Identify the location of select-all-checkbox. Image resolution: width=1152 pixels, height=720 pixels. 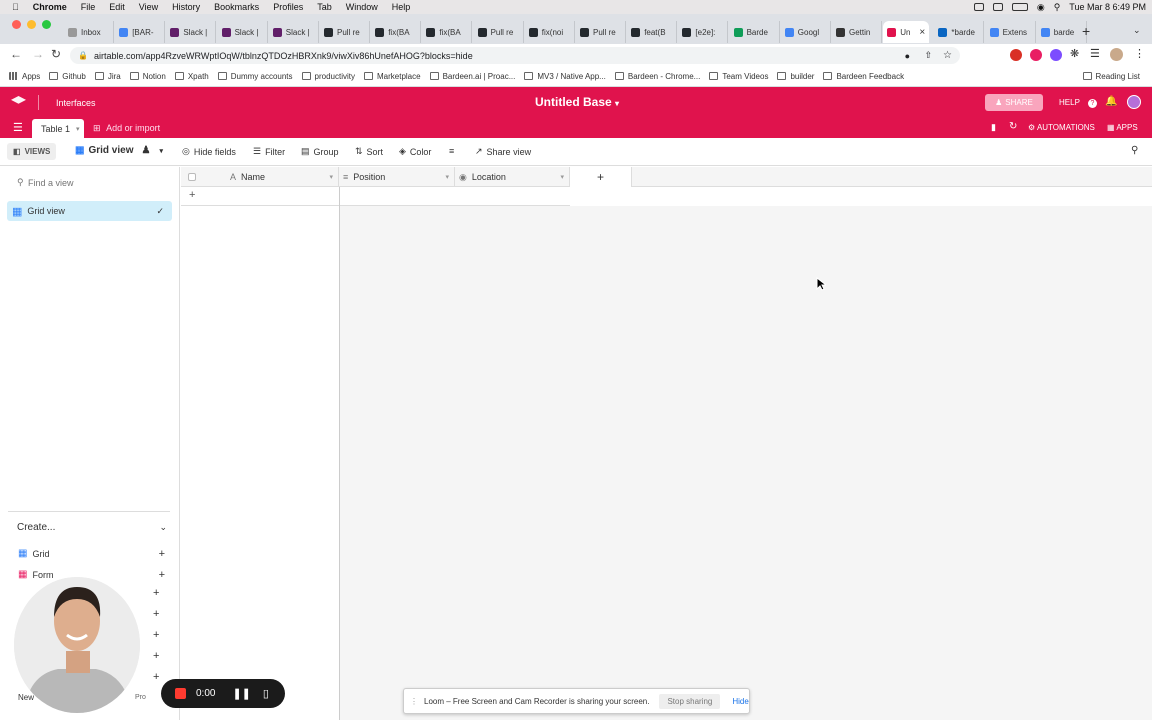
(192, 177).